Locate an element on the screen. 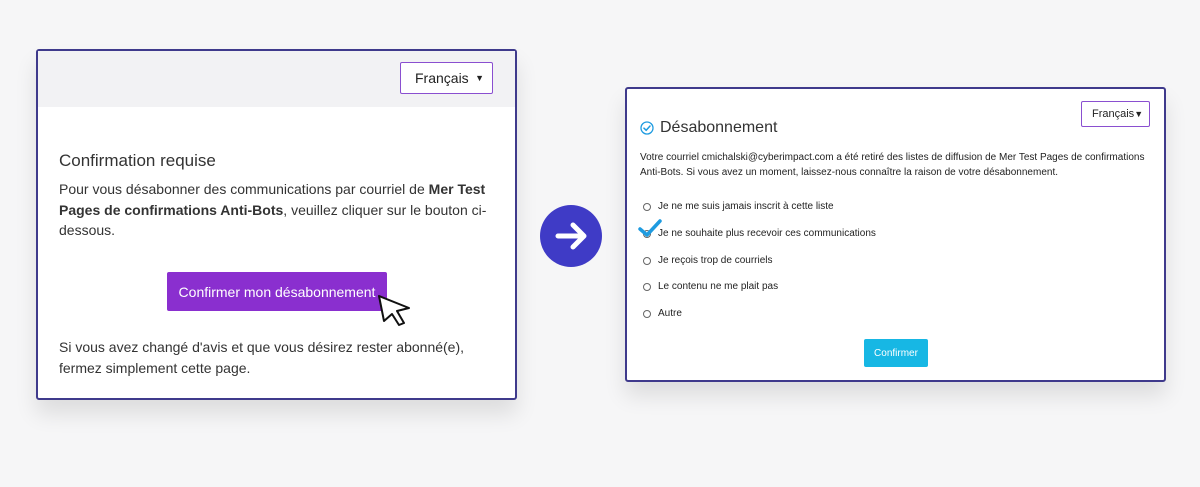 The width and height of the screenshot is (1200, 487). confirm-unsubscribe-button: Confirmer mon désabonnement is located at coordinates (277, 291).